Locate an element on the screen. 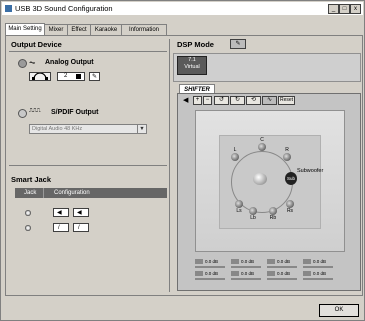 This screenshot has height=321, width=365. right-speaker-icon is located at coordinates (235, 274).